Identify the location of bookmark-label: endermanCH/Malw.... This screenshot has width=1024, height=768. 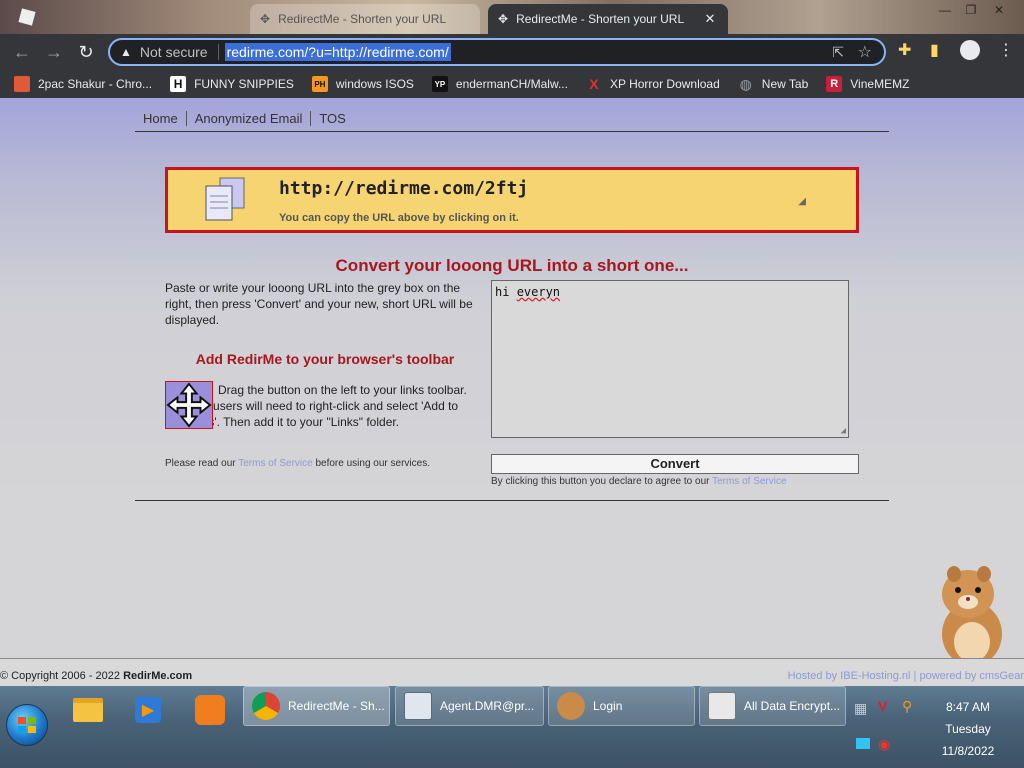
(511, 84).